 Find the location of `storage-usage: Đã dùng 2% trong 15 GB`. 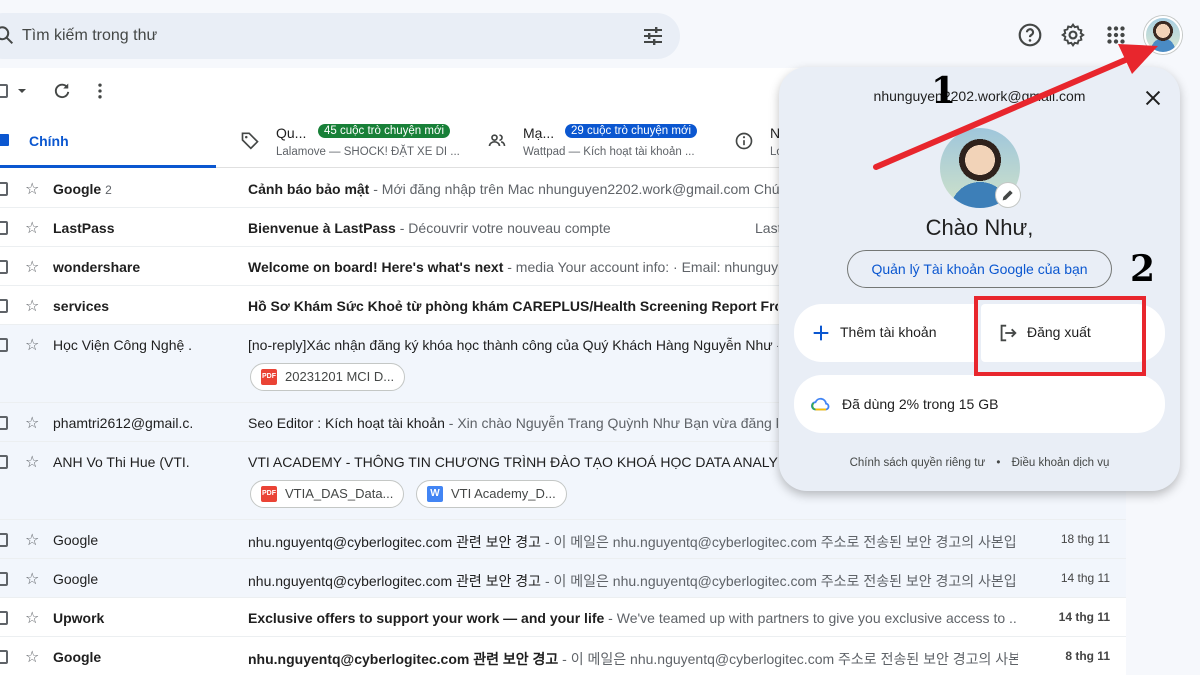

storage-usage: Đã dùng 2% trong 15 GB is located at coordinates (979, 404).